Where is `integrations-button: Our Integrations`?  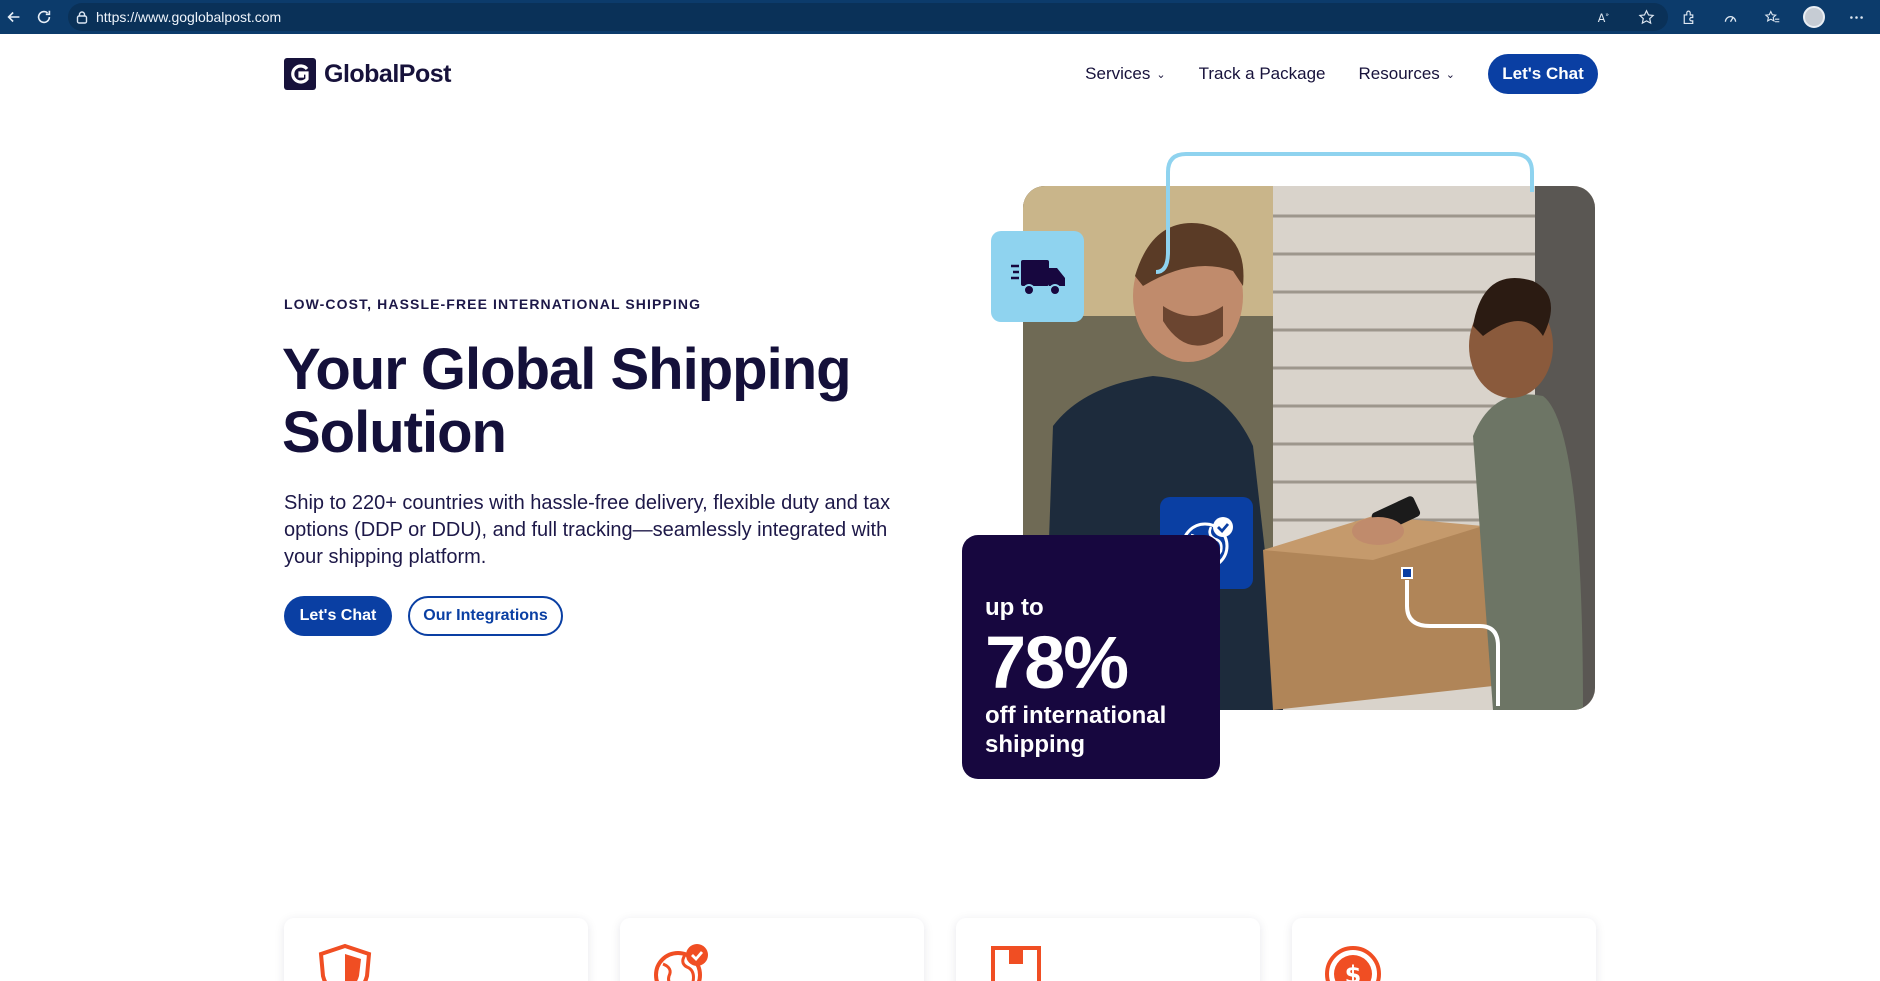
integrations-button: Our Integrations is located at coordinates (485, 616).